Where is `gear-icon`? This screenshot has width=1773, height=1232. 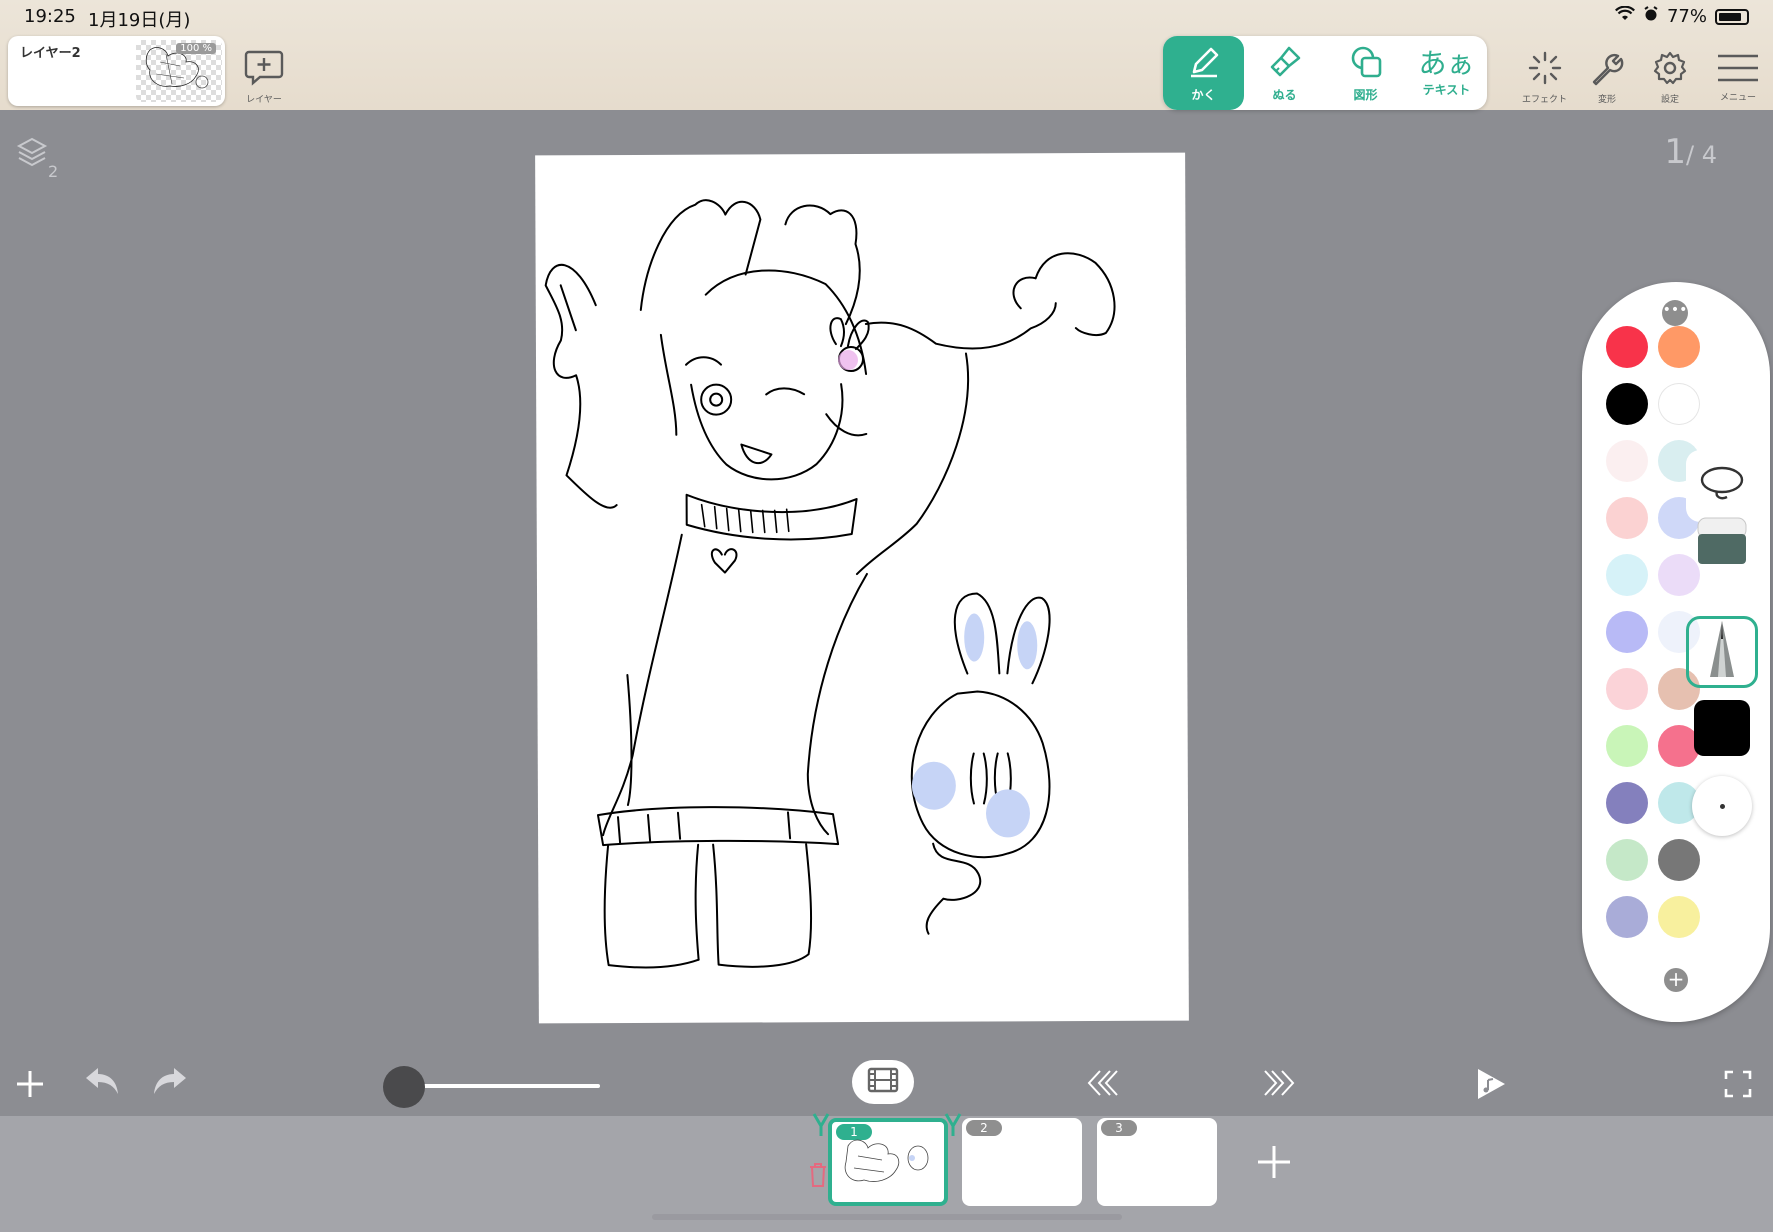 gear-icon is located at coordinates (1670, 70).